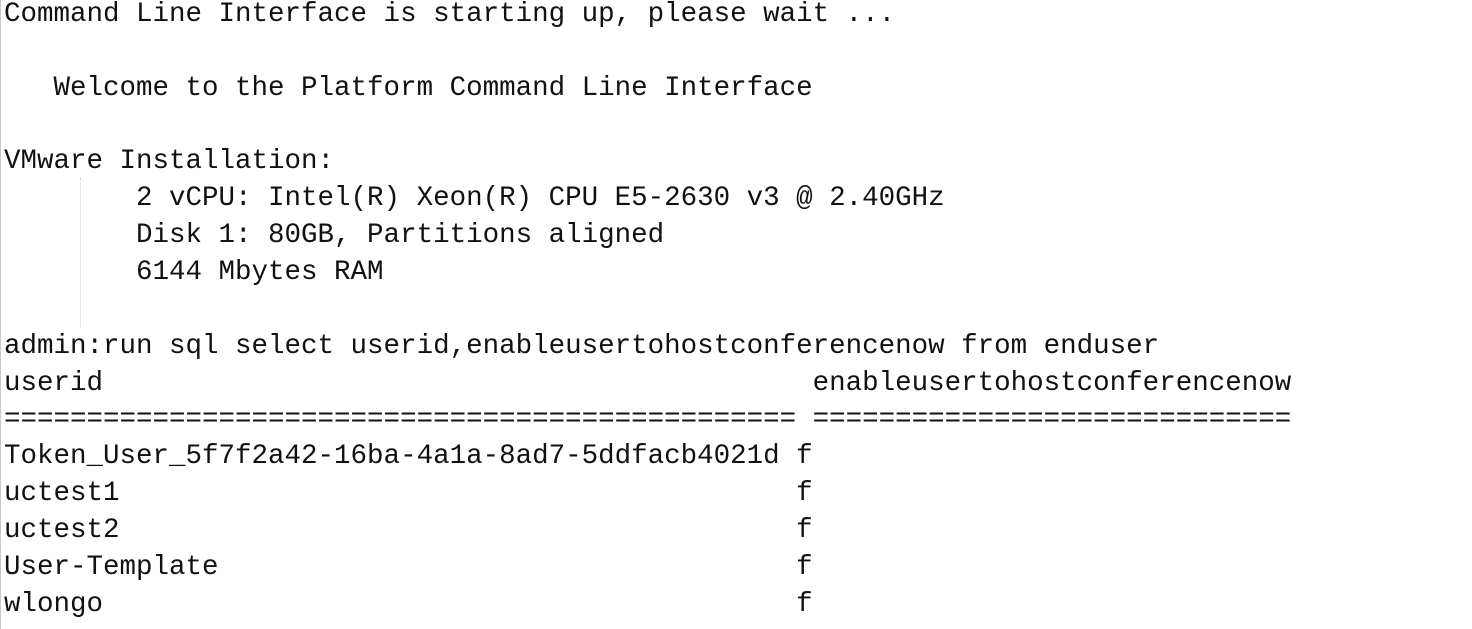 This screenshot has height=629, width=1472. Describe the element at coordinates (408, 604) in the screenshot. I see `table-row: wlongo f` at that location.